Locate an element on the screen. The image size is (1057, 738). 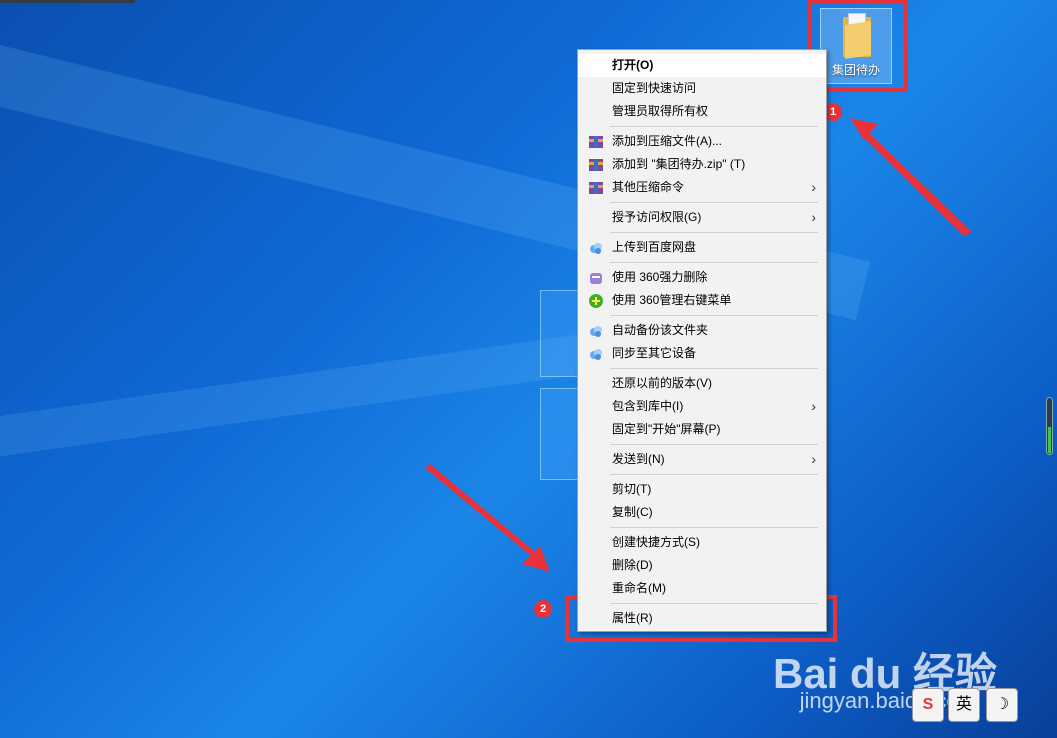
menu-item: 授予访问权限(G) › is located at coordinates (702, 217).